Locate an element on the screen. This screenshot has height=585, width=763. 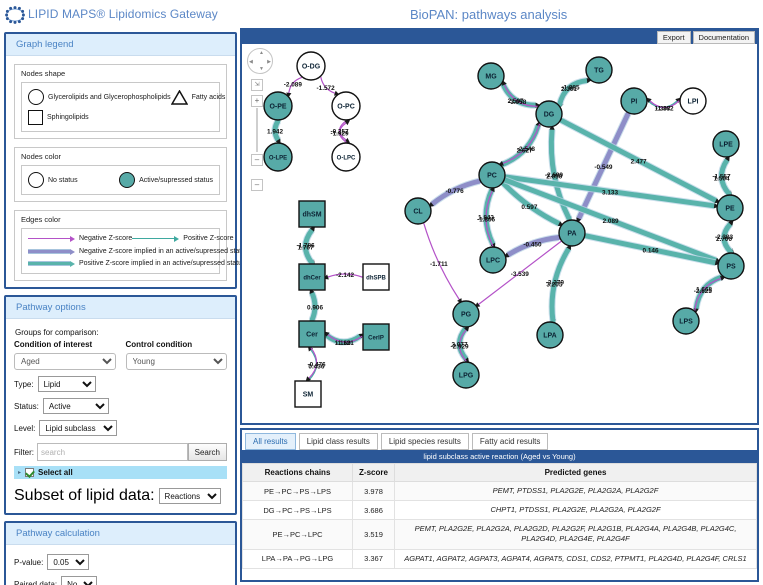
graph-node-LPA: LPA is located at coordinates (550, 335).